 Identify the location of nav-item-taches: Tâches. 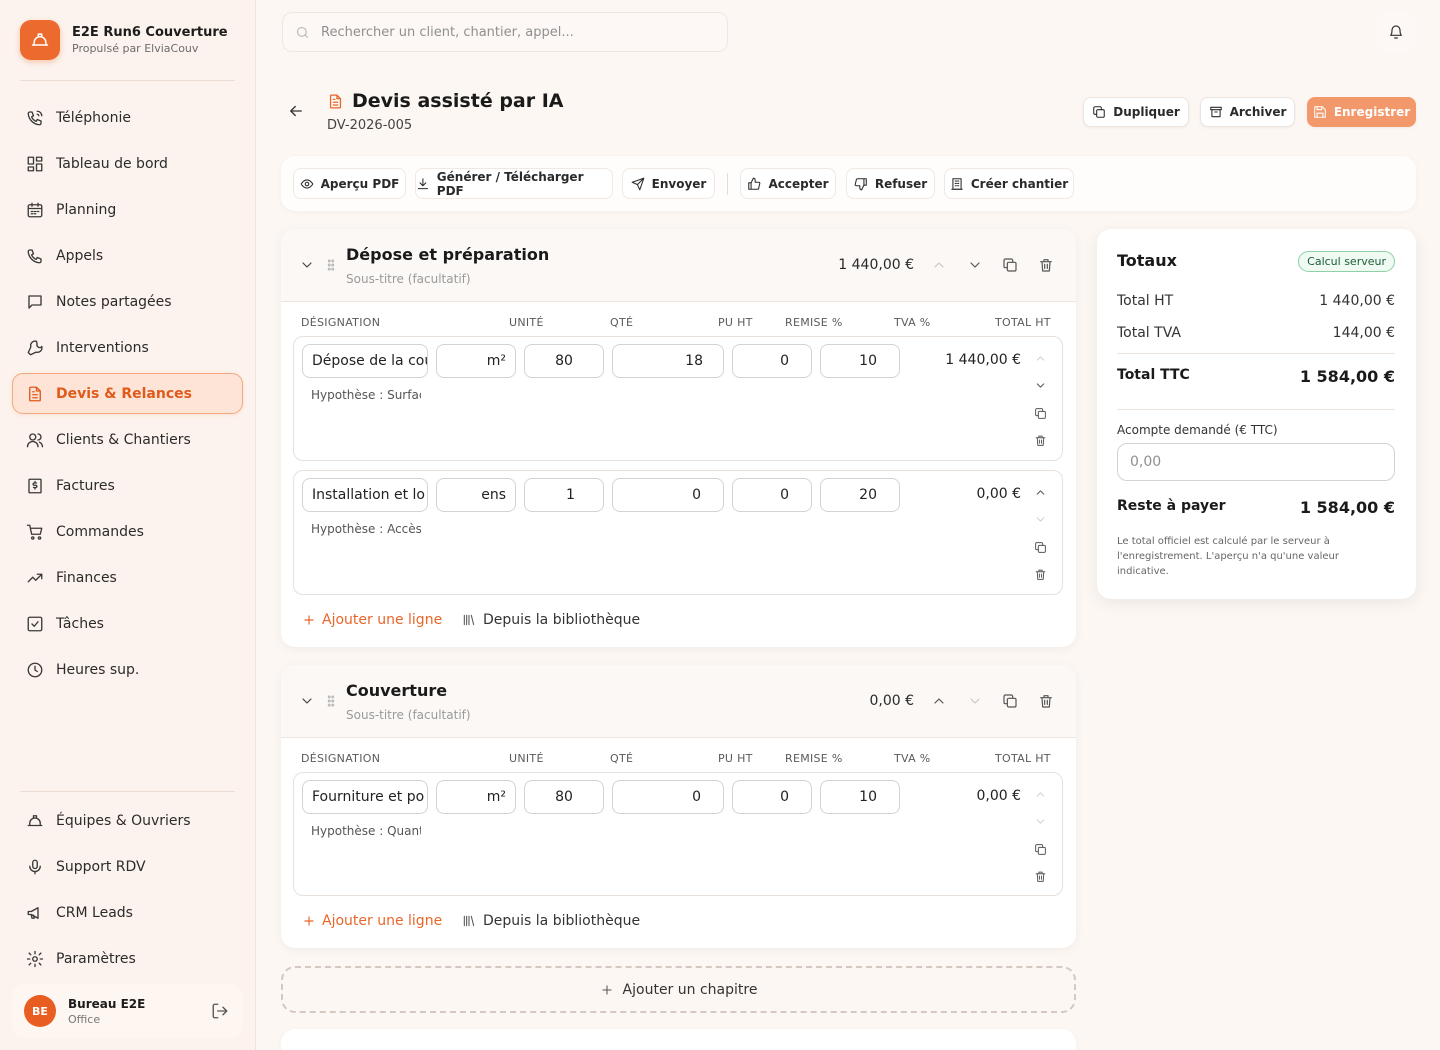
(127, 623).